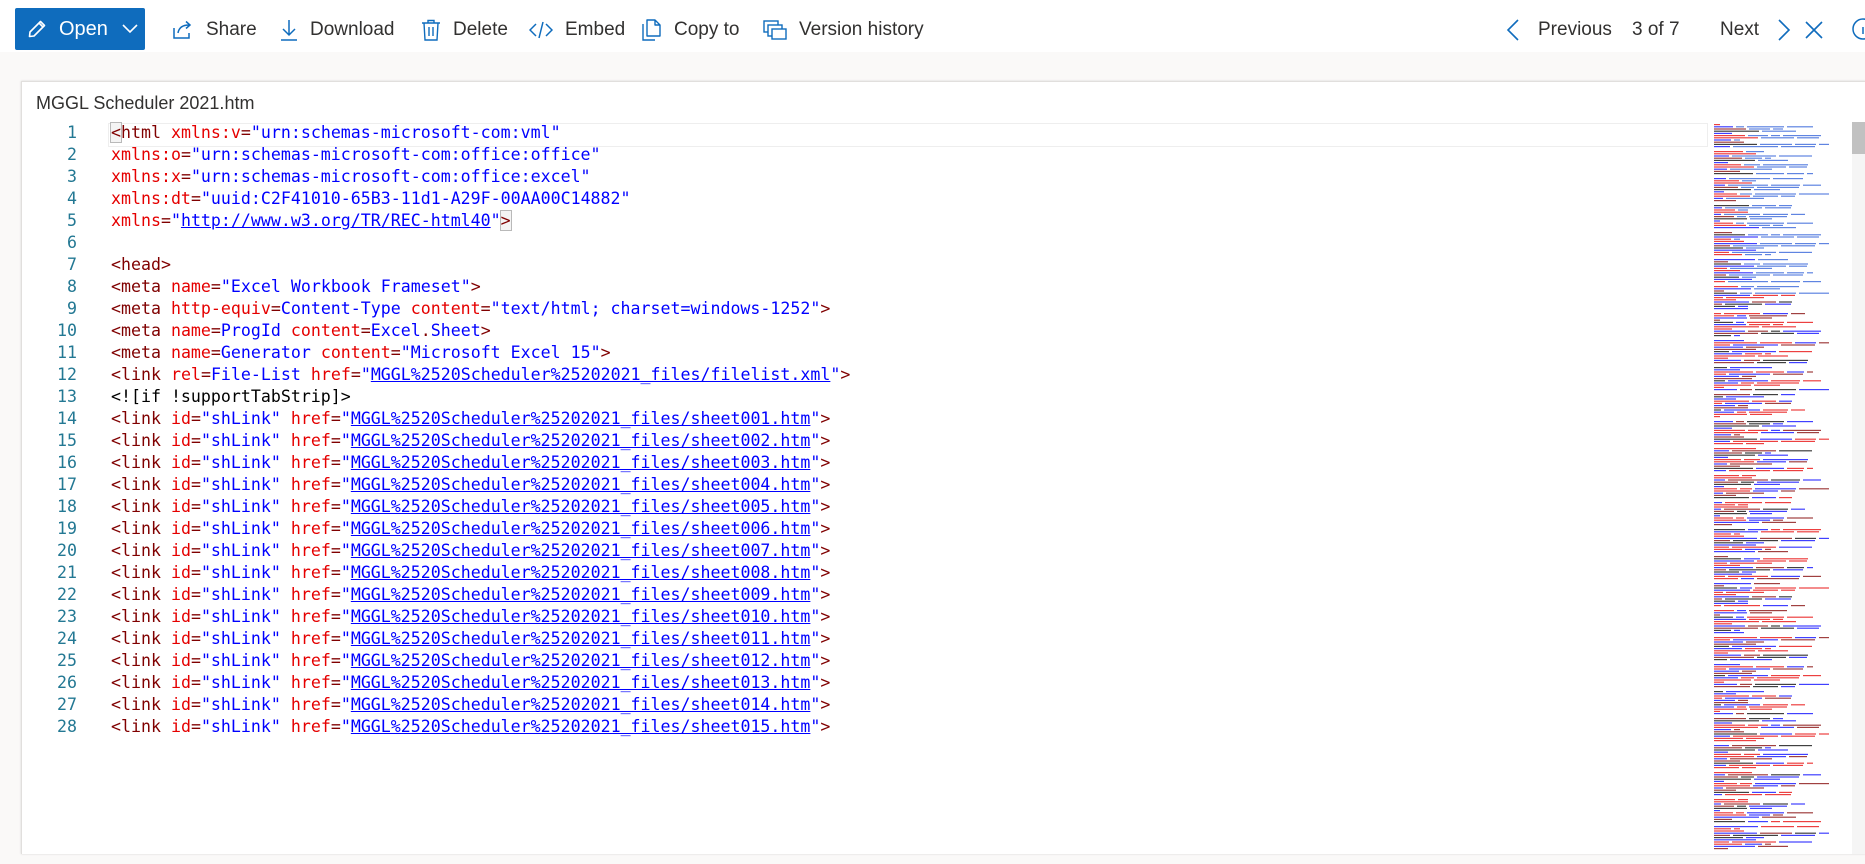 This screenshot has width=1865, height=864. I want to click on scrollbar-thumb, so click(1858, 138).